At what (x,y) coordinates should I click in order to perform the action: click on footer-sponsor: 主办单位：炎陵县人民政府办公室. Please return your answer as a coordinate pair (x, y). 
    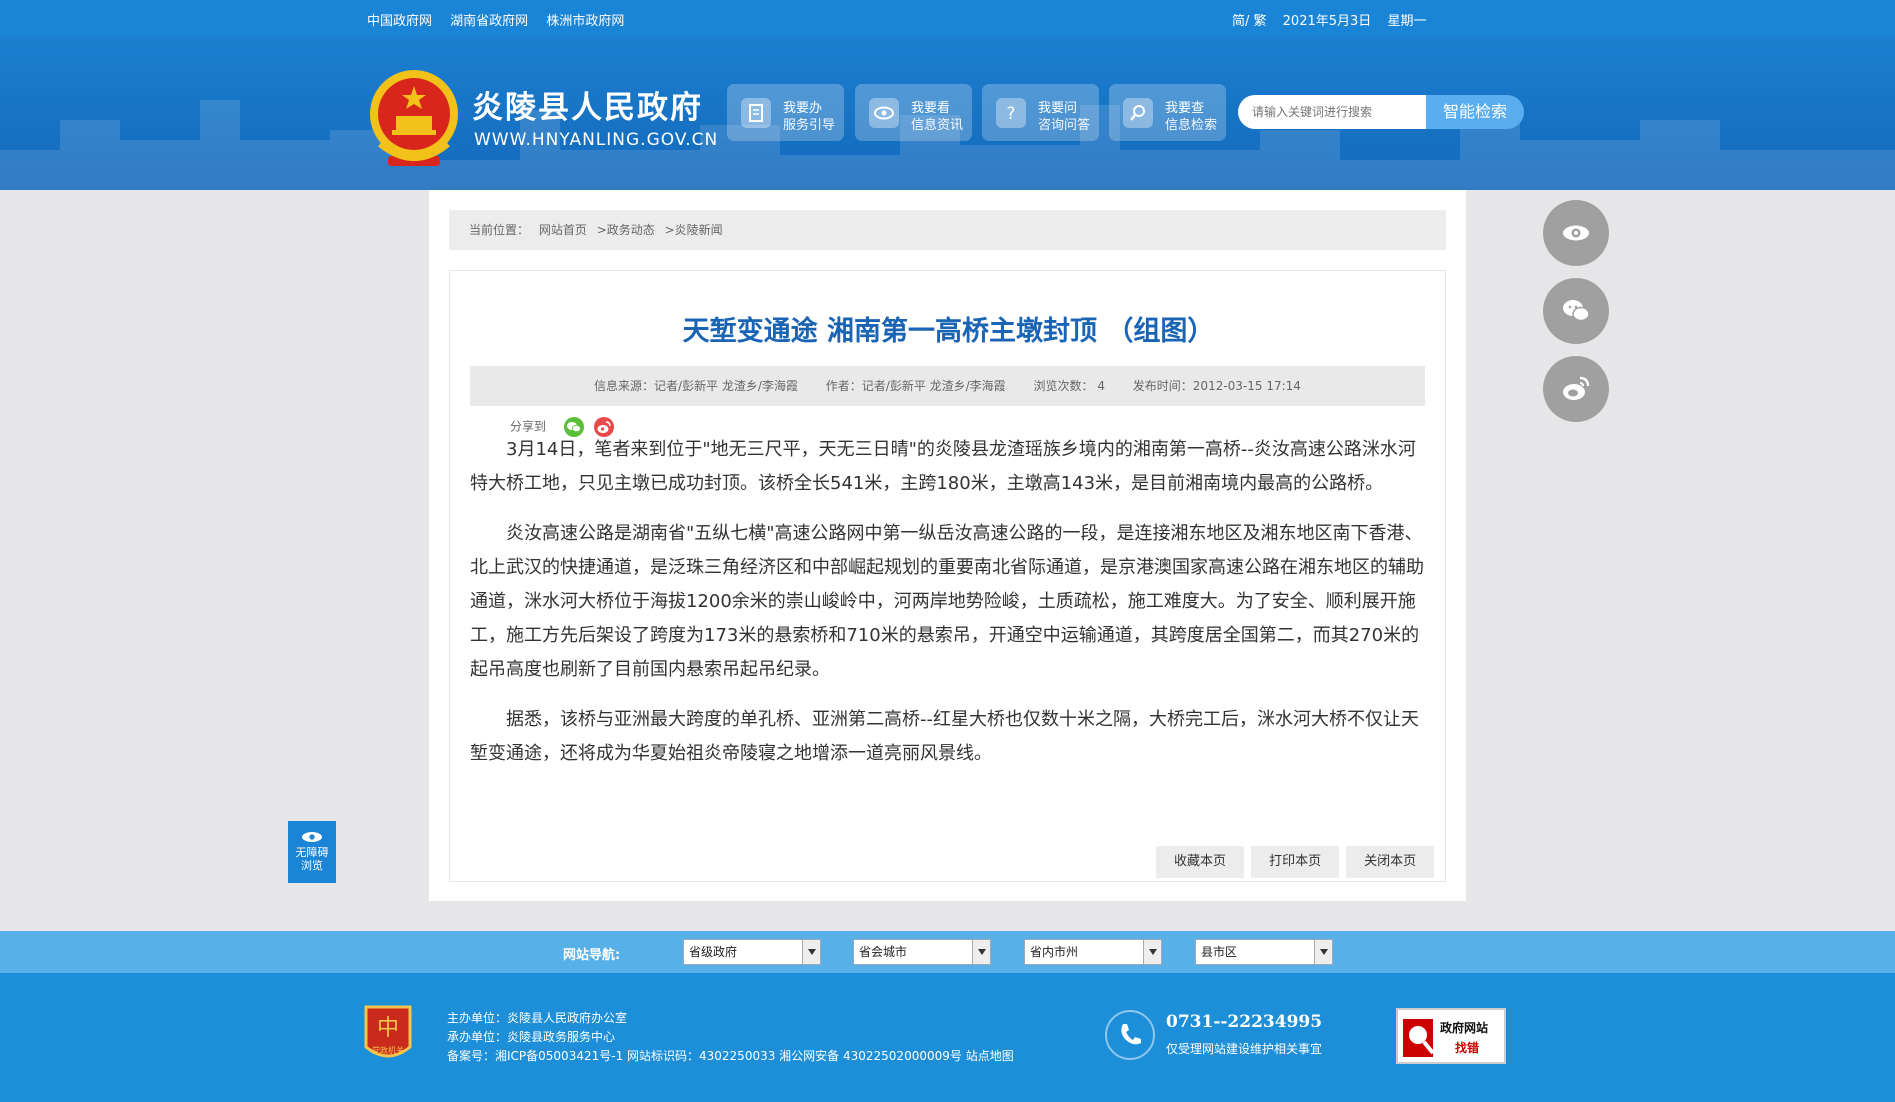
    Looking at the image, I should click on (537, 1018).